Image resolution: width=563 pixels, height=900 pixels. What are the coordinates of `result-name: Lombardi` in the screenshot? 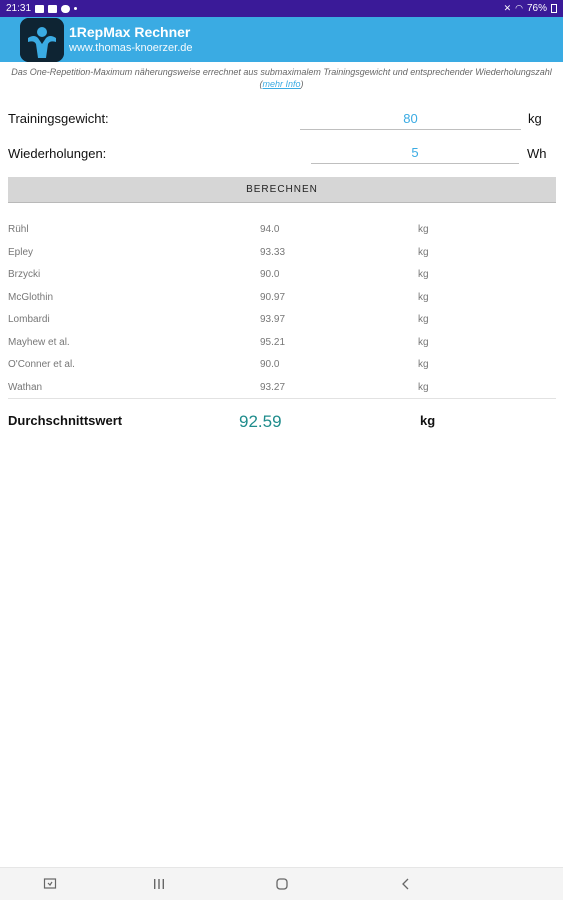 It's located at (29, 319).